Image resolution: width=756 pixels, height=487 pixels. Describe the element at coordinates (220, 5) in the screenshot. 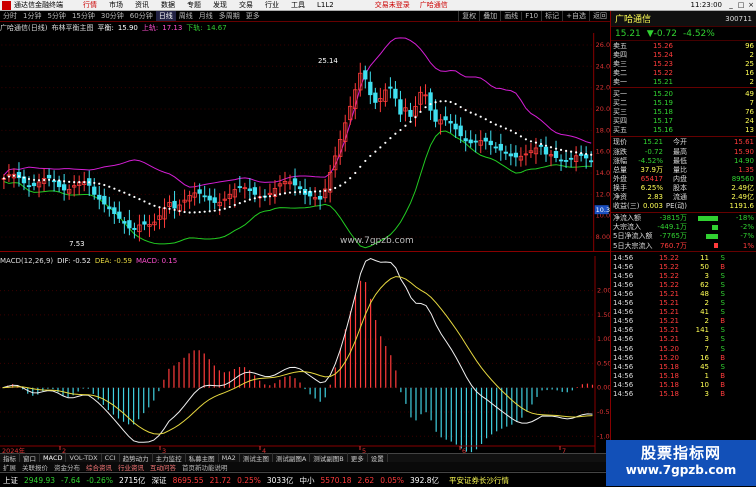

I see `menu-item: 发现` at that location.